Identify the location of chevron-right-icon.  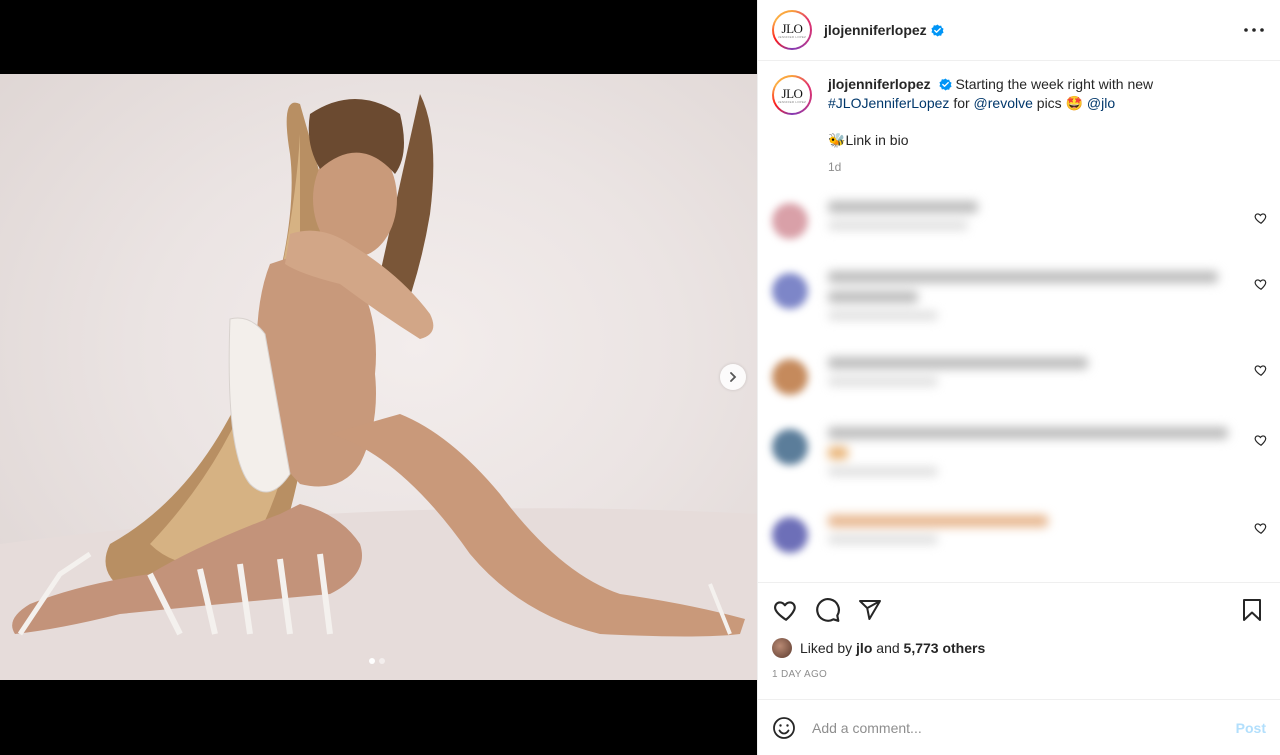
(733, 377).